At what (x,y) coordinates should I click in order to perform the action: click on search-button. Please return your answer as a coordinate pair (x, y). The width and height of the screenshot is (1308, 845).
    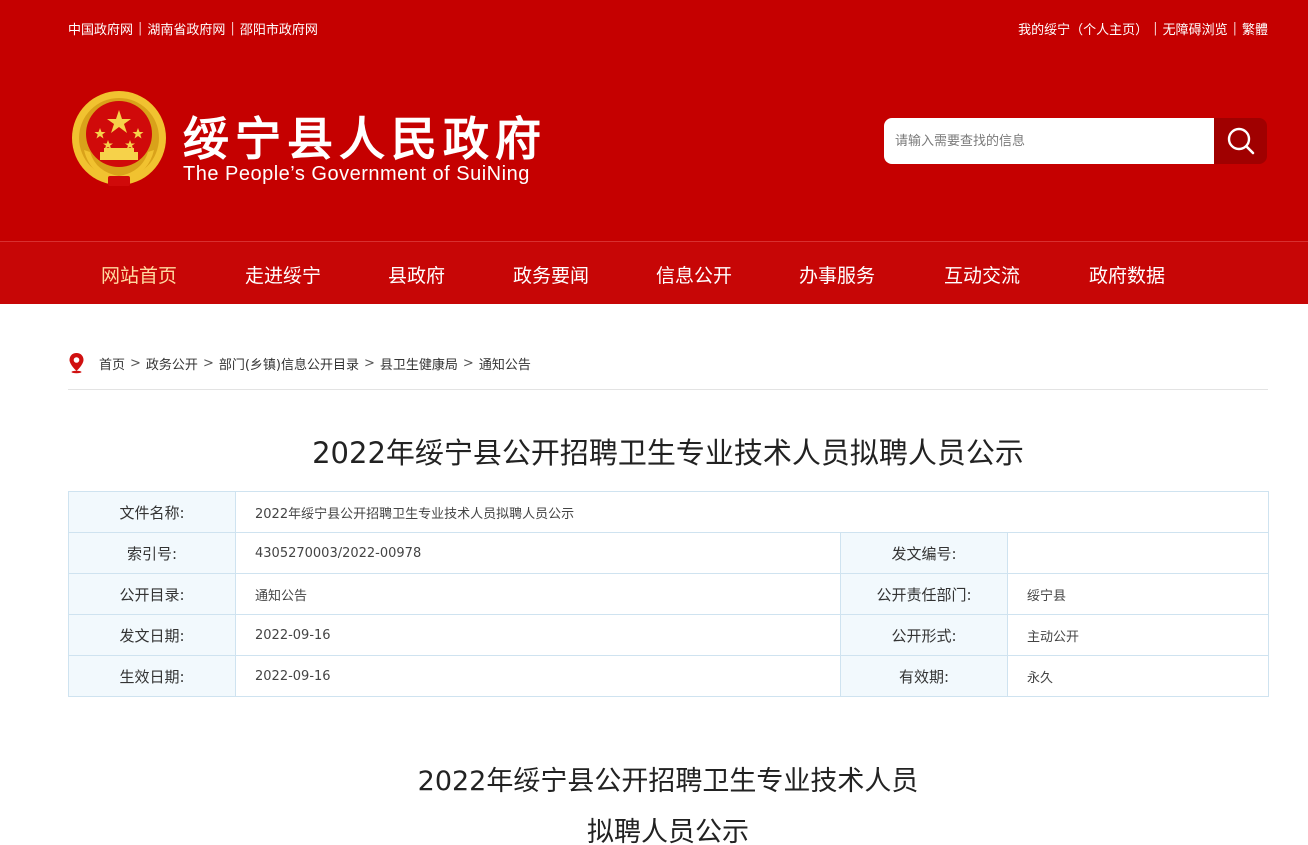
    Looking at the image, I should click on (1240, 141).